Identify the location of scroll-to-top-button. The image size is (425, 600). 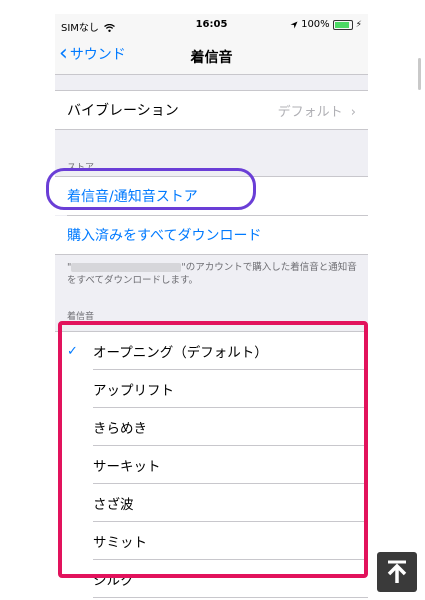
(397, 572).